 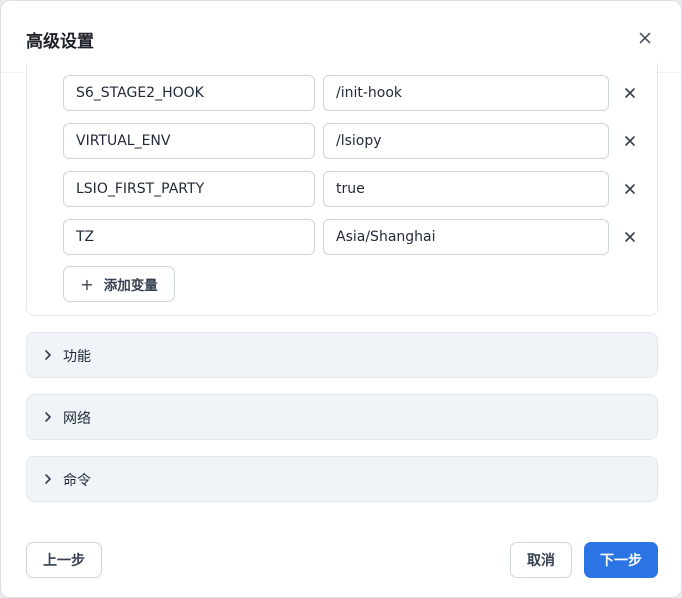 I want to click on next-step-button: 下一步, so click(x=621, y=560).